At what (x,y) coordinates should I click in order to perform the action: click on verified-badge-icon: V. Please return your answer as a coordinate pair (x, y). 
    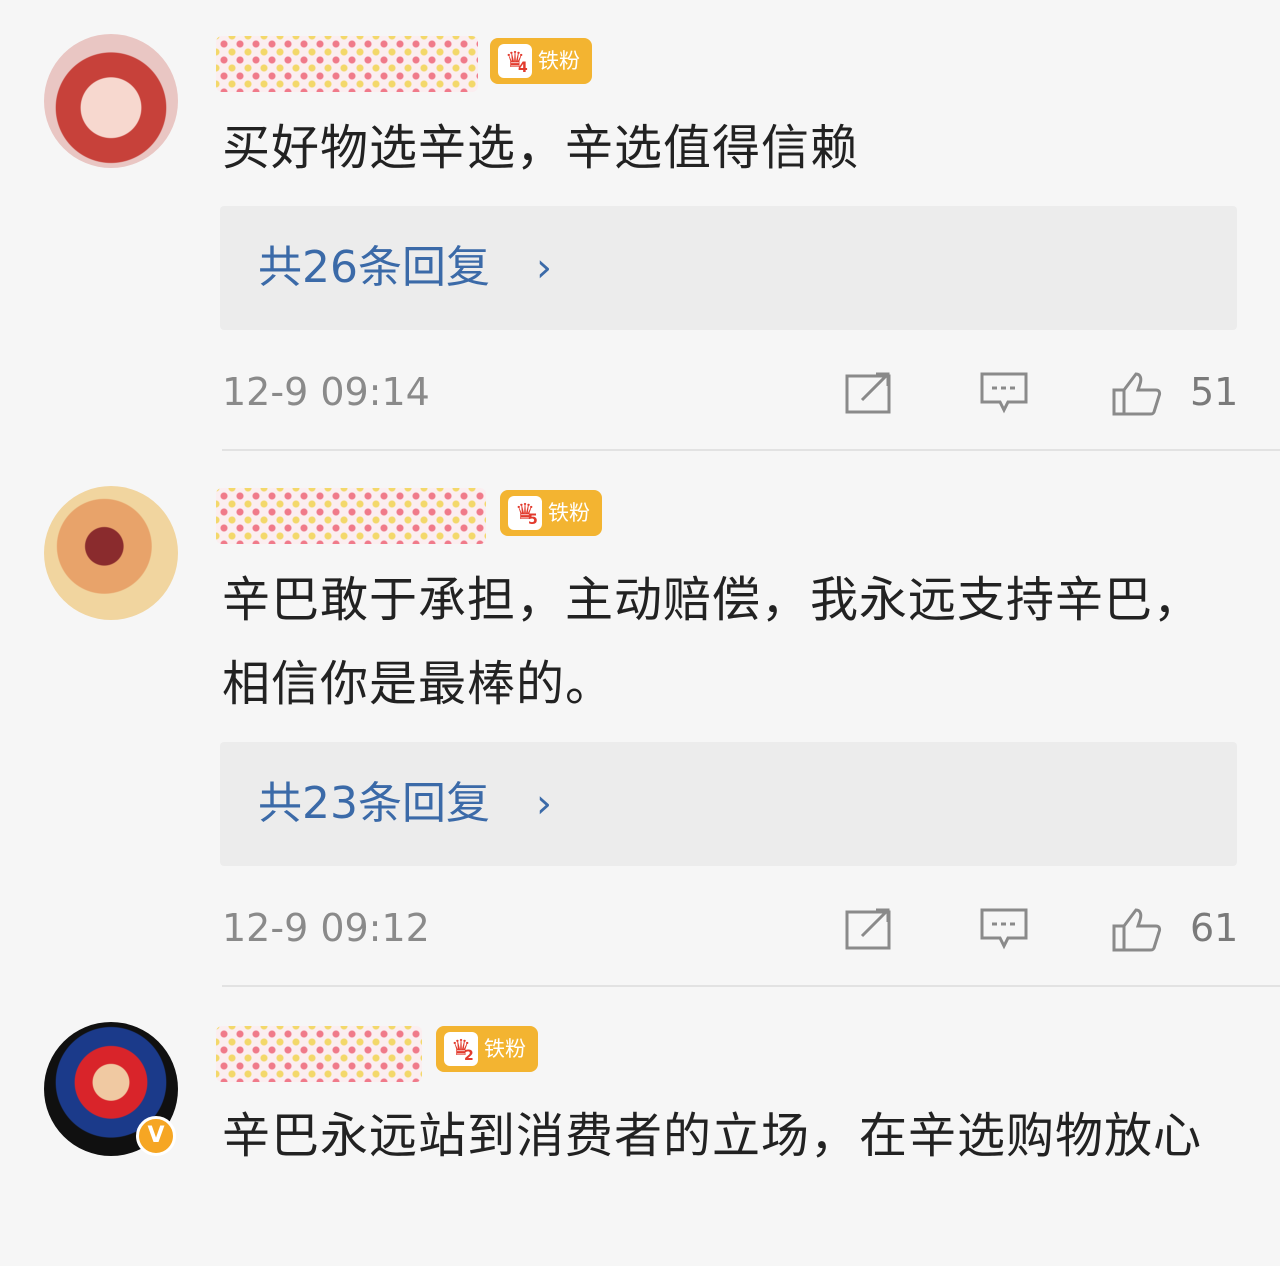
    Looking at the image, I should click on (156, 1136).